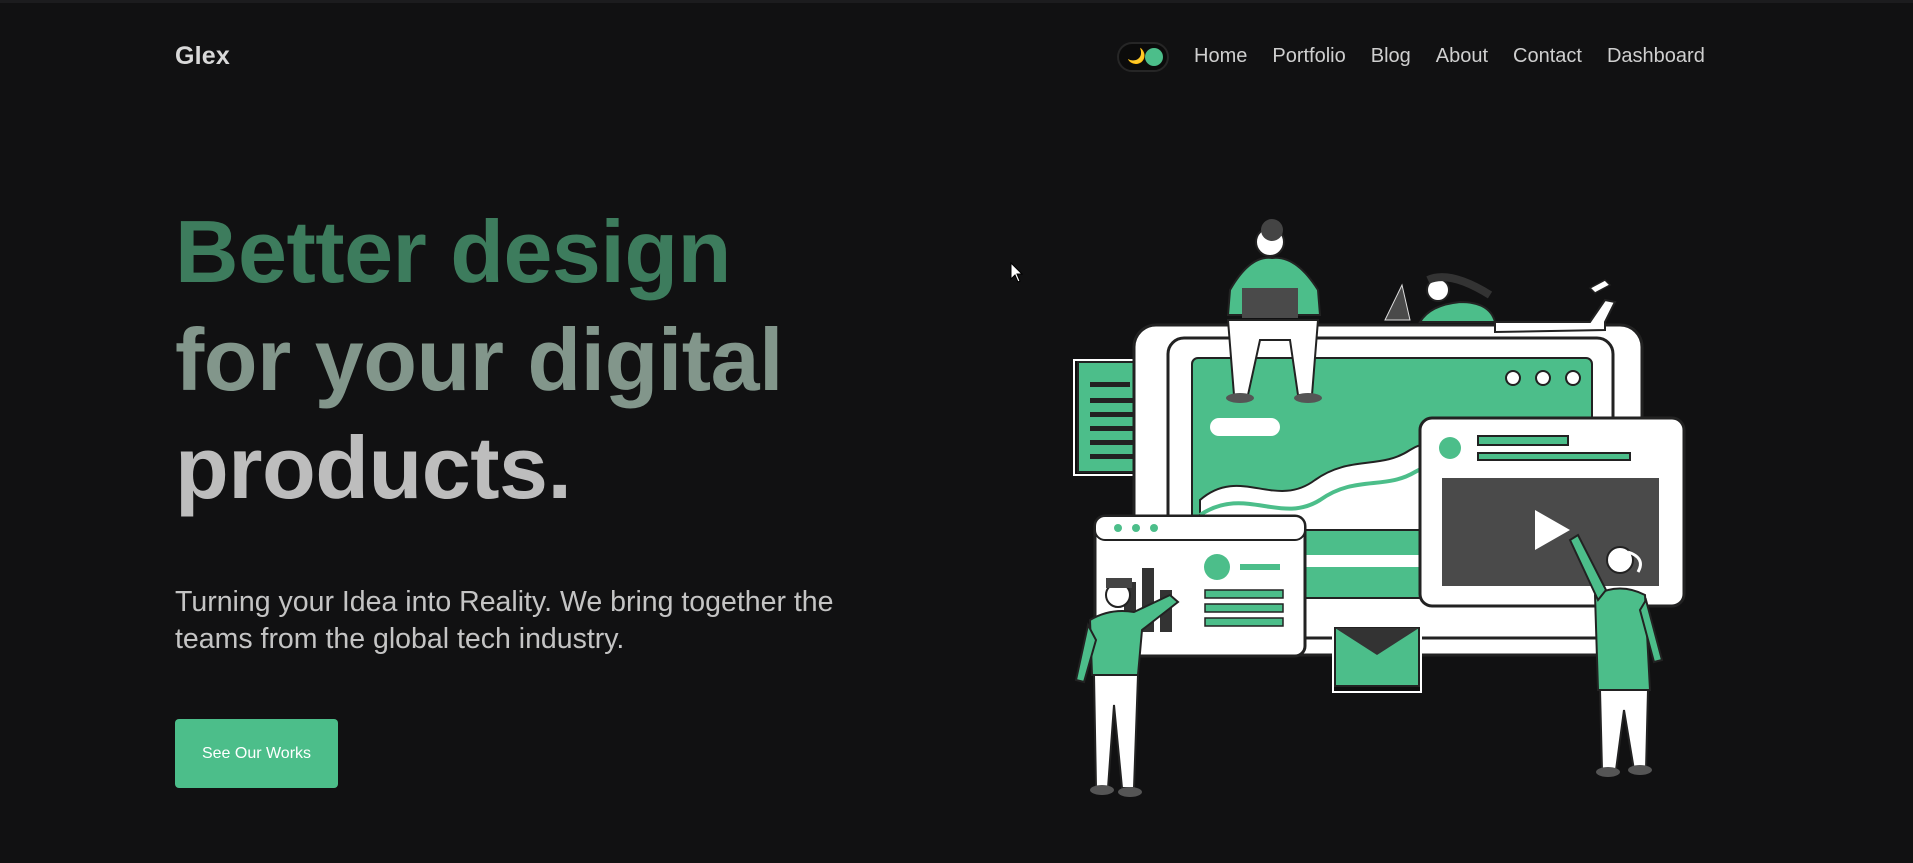 The image size is (1913, 863). Describe the element at coordinates (1017, 272) in the screenshot. I see `mouse-cursor-icon` at that location.